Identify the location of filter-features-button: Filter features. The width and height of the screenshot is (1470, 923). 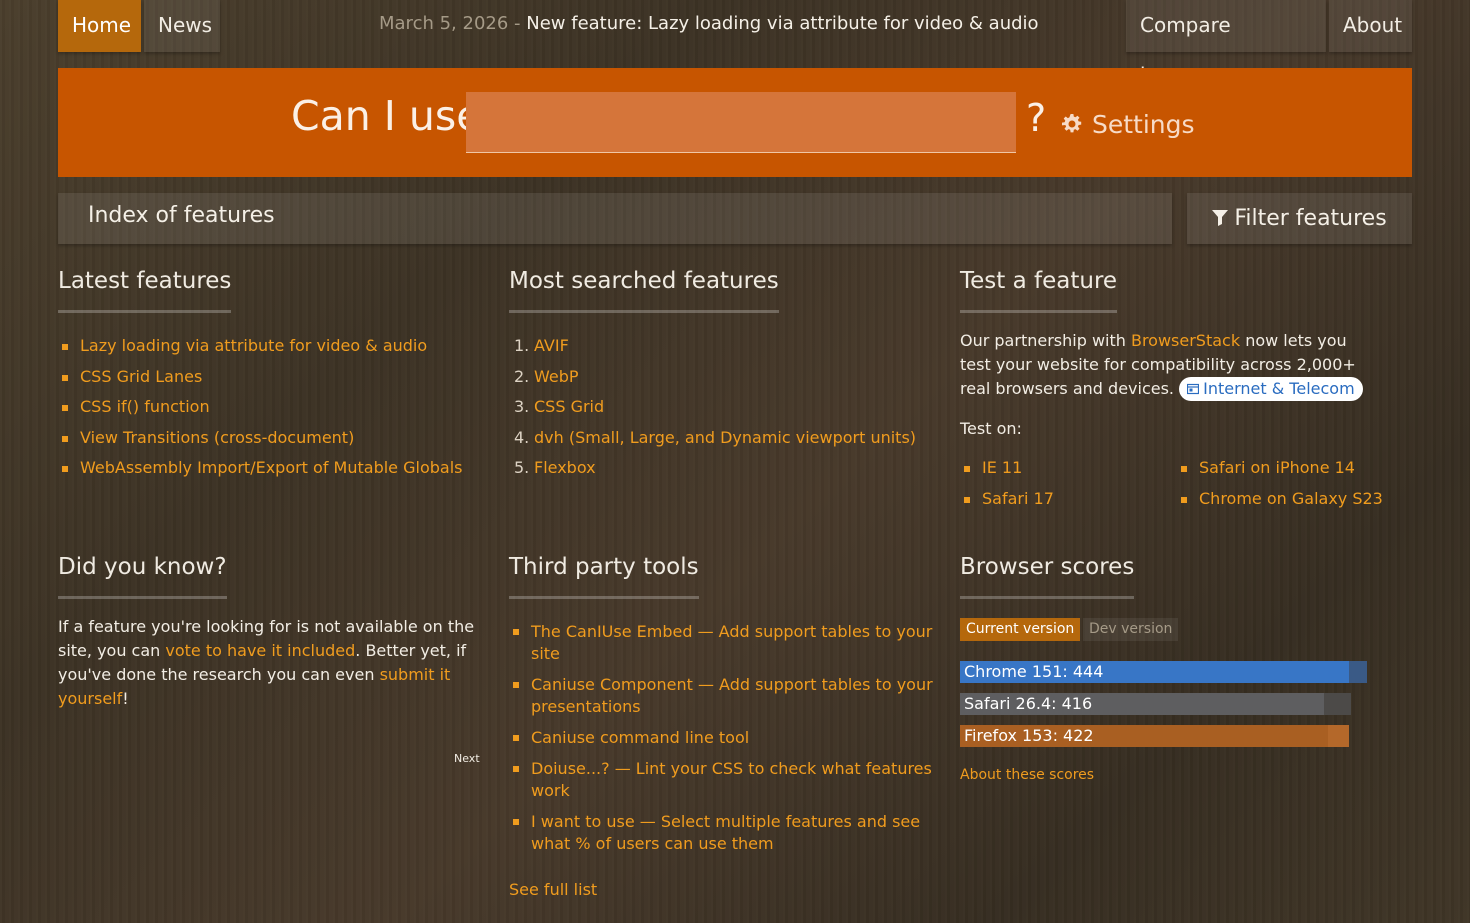
(1299, 218).